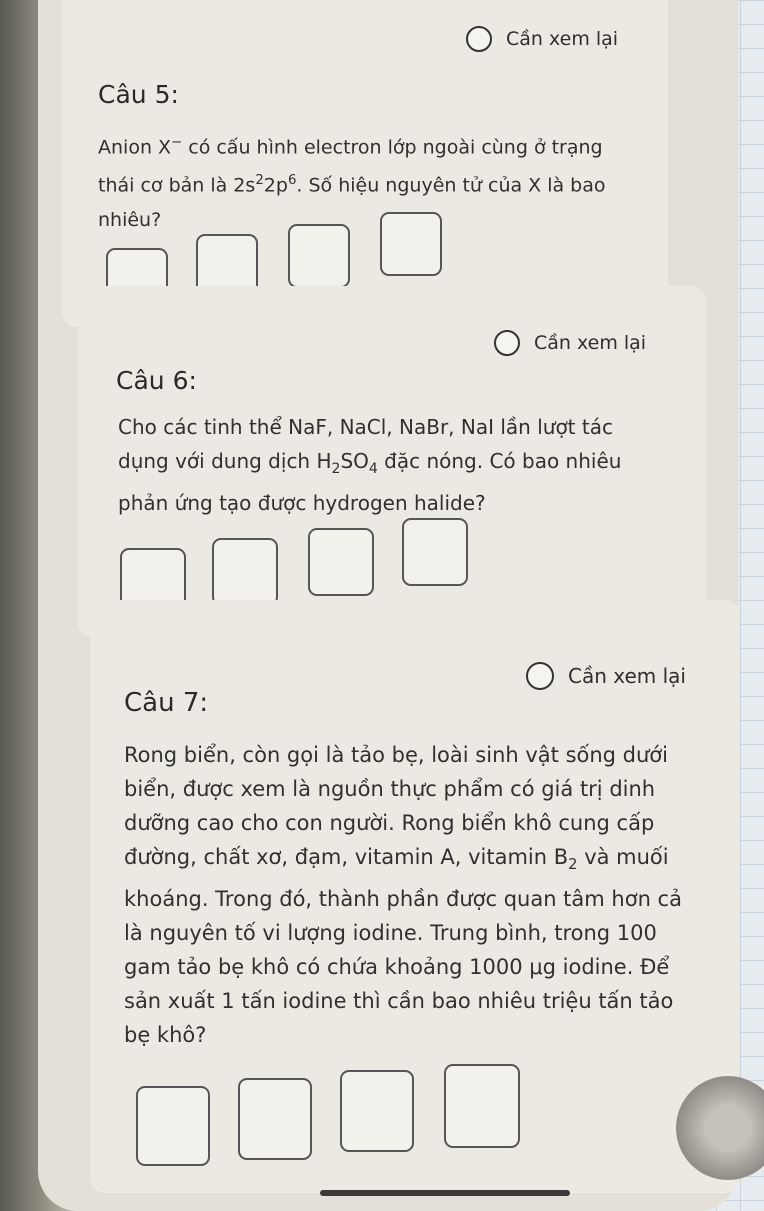 The height and width of the screenshot is (1211, 764). I want to click on review-toggle-q5: Cần xem lại, so click(542, 39).